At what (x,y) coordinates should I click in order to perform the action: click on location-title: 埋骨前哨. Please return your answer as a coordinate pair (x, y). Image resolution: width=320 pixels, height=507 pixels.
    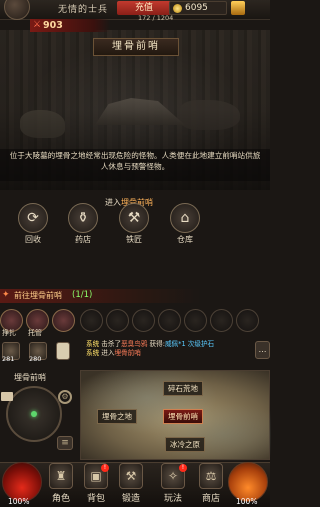
    Looking at the image, I should click on (136, 47).